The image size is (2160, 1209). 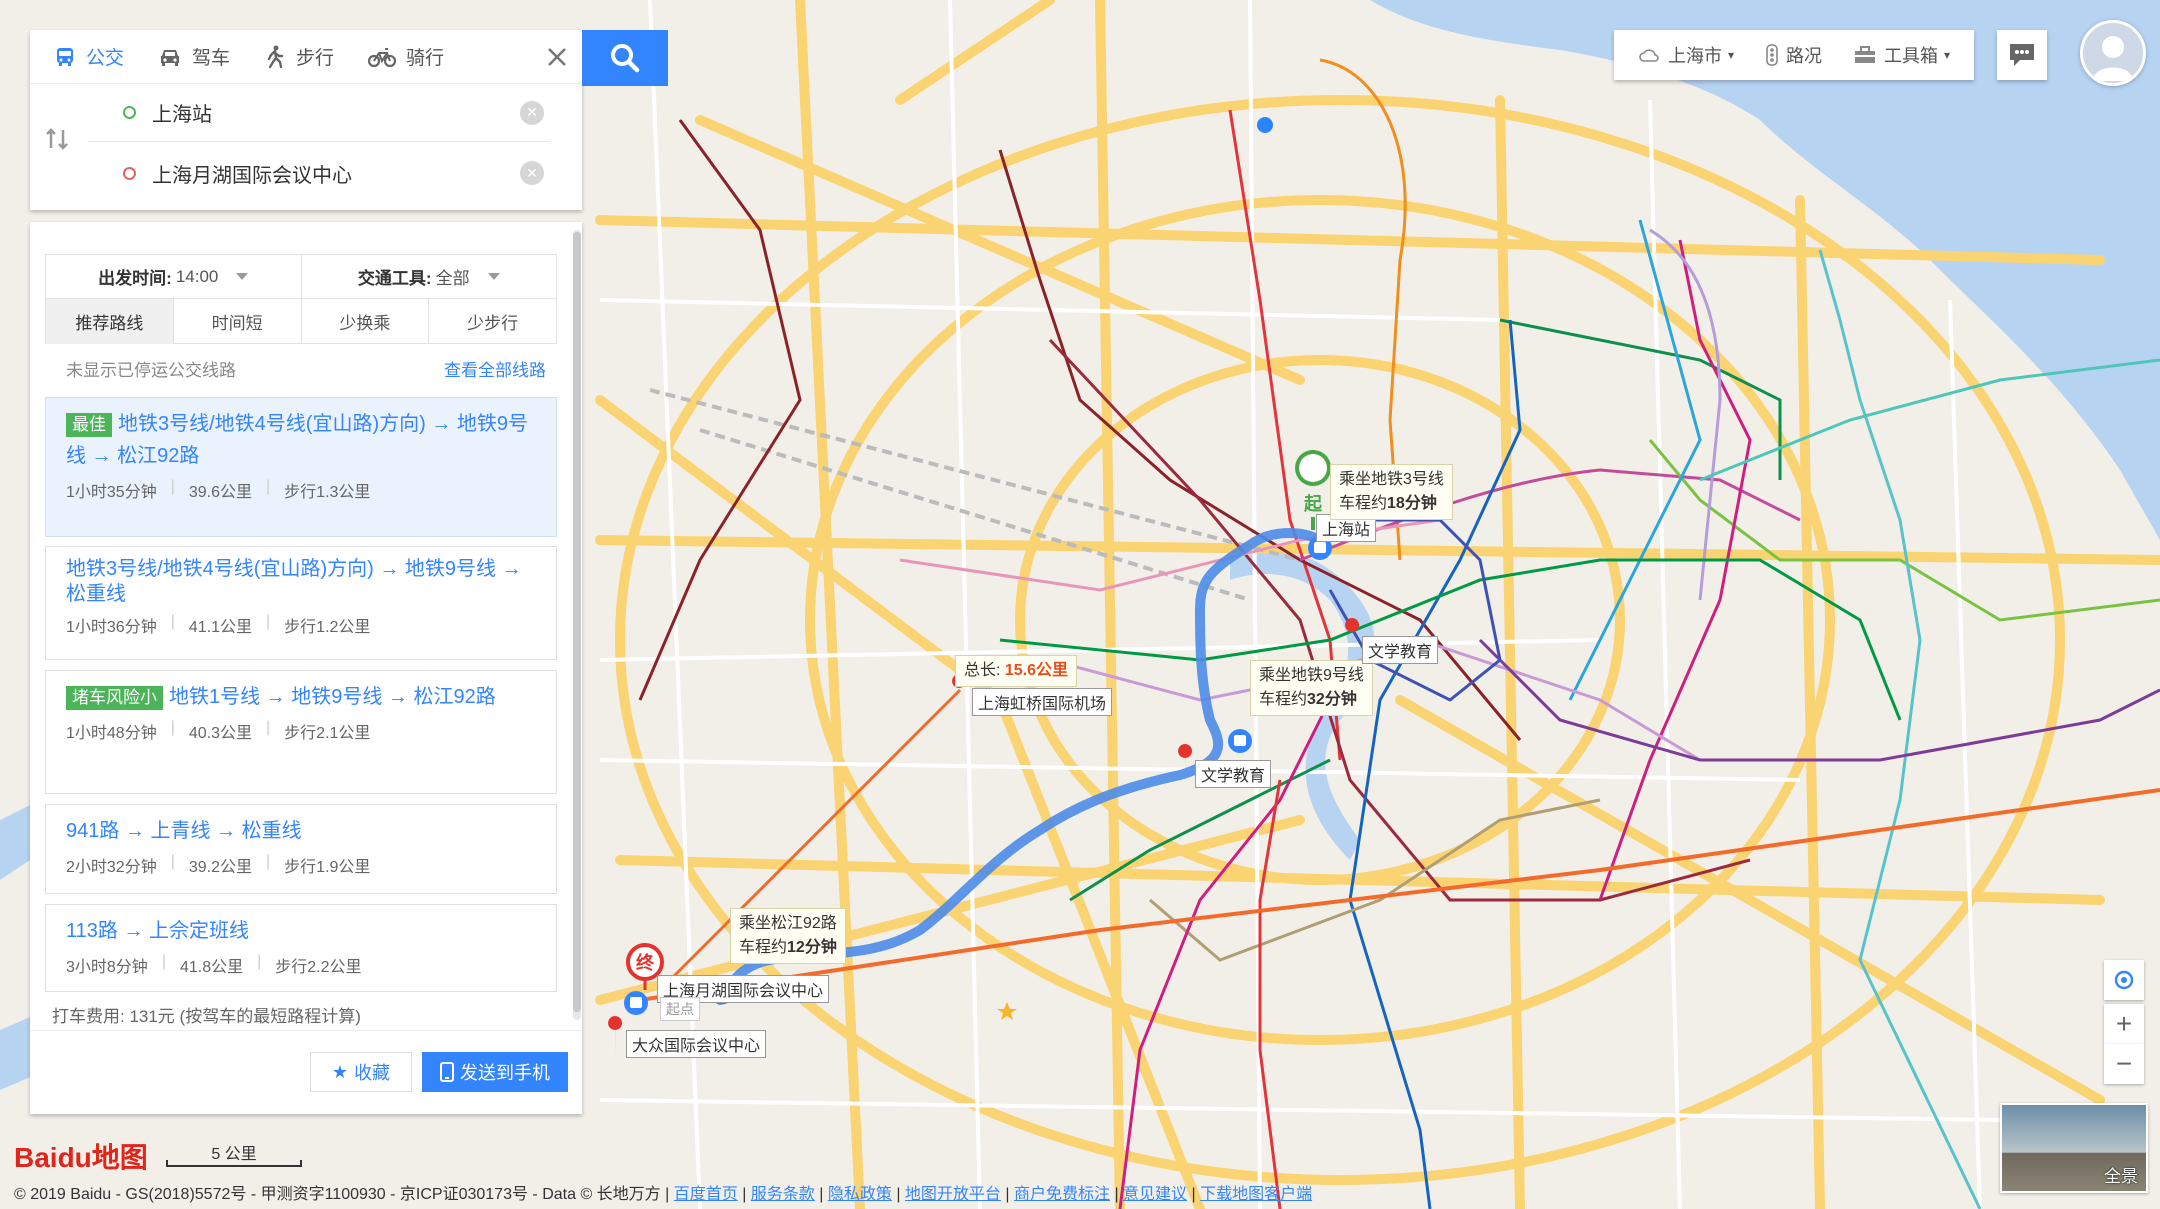 What do you see at coordinates (220, 492) in the screenshot?
I see `route-distance: 39.6公里` at bounding box center [220, 492].